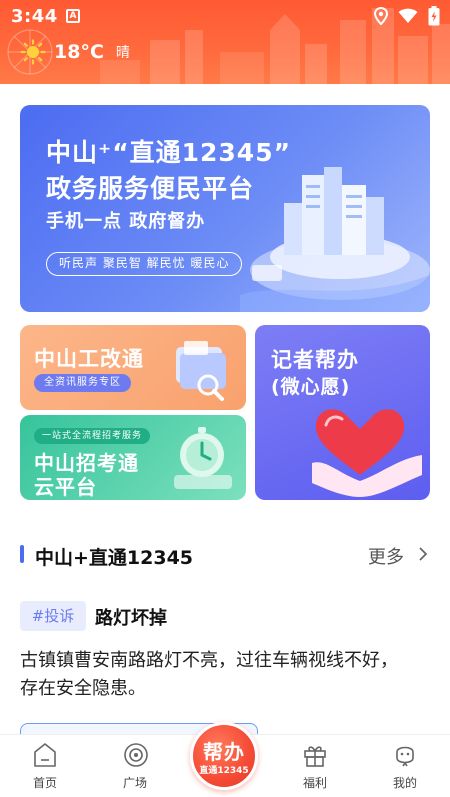 Image resolution: width=450 pixels, height=797 pixels. I want to click on sun-icon, so click(33, 52).